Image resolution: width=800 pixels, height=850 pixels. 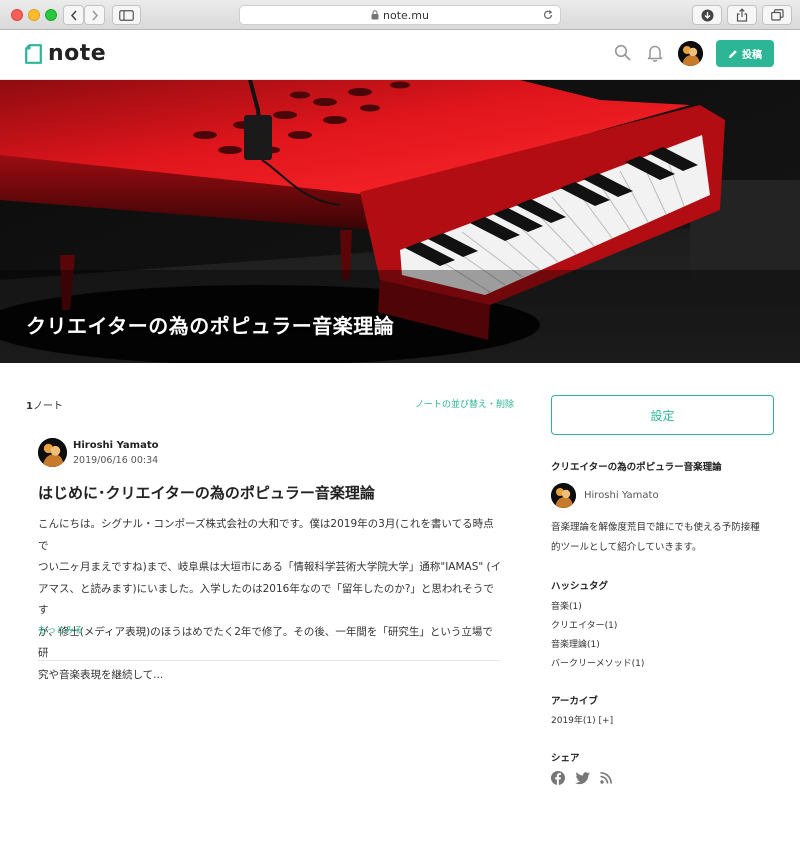 What do you see at coordinates (115, 445) in the screenshot?
I see `author-name: Hiroshi Yamato` at bounding box center [115, 445].